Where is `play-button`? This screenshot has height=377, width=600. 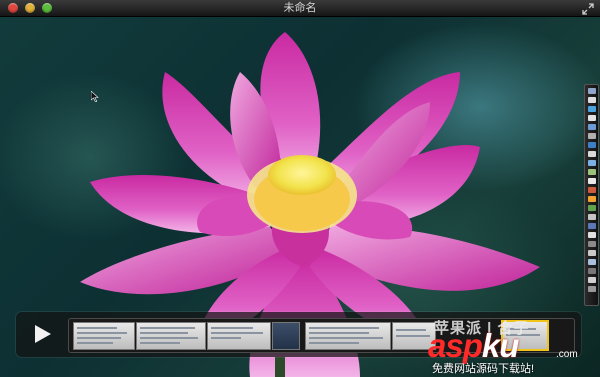
play-button is located at coordinates (42, 334).